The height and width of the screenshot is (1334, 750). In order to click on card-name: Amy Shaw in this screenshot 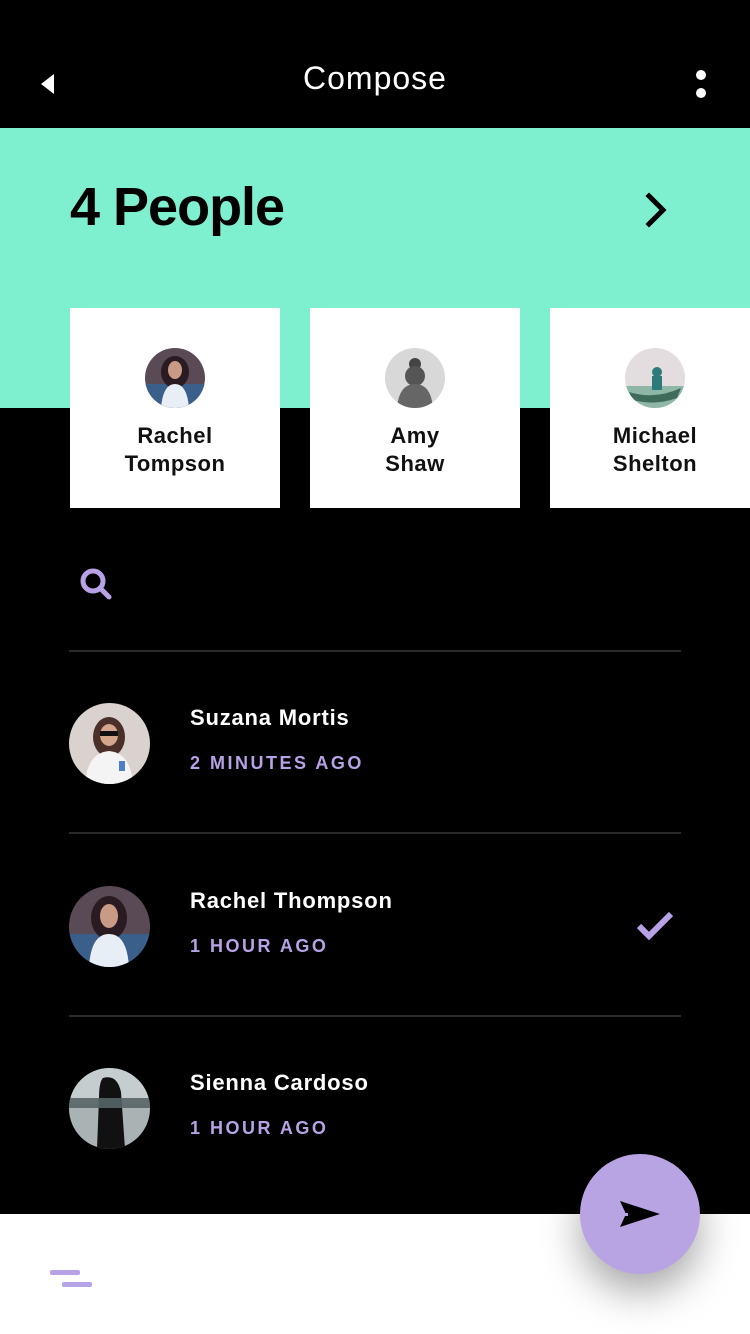, I will do `click(415, 450)`.